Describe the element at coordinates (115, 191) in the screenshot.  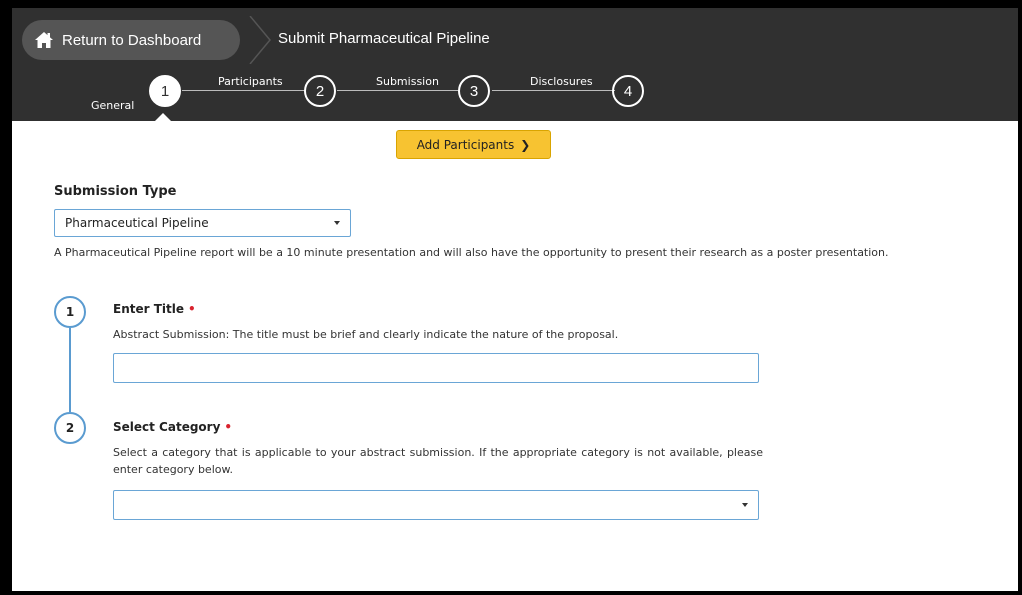
I see `submission-type-label: Submission Type` at that location.